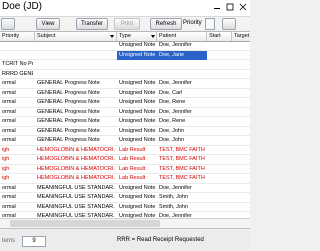 This screenshot has height=251, width=320. What do you see at coordinates (6, 168) in the screenshot?
I see `cell-priority: igh` at bounding box center [6, 168].